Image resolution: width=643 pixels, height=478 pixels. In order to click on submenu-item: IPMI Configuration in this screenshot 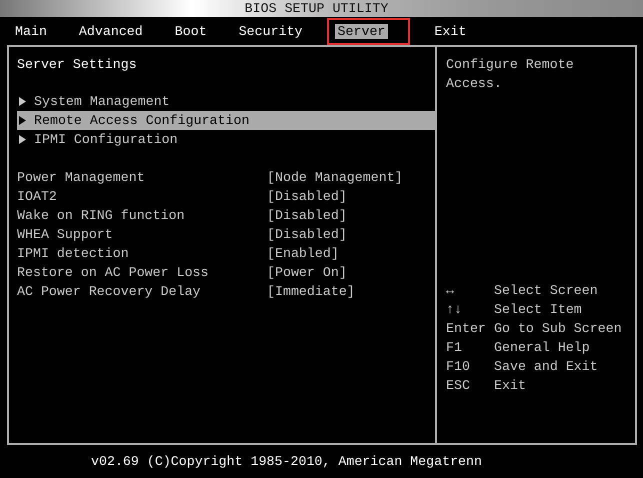, I will do `click(226, 139)`.